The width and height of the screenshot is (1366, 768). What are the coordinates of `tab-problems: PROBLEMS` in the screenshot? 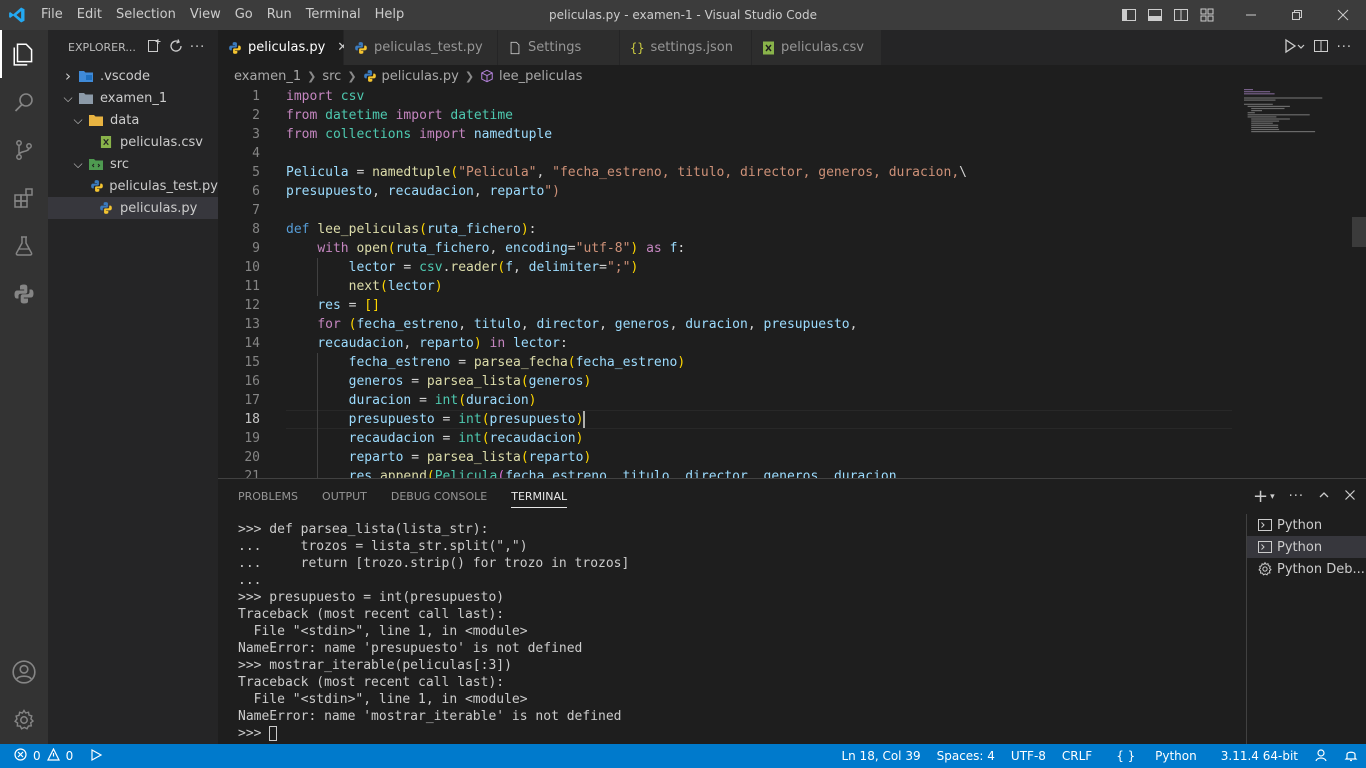 It's located at (268, 496).